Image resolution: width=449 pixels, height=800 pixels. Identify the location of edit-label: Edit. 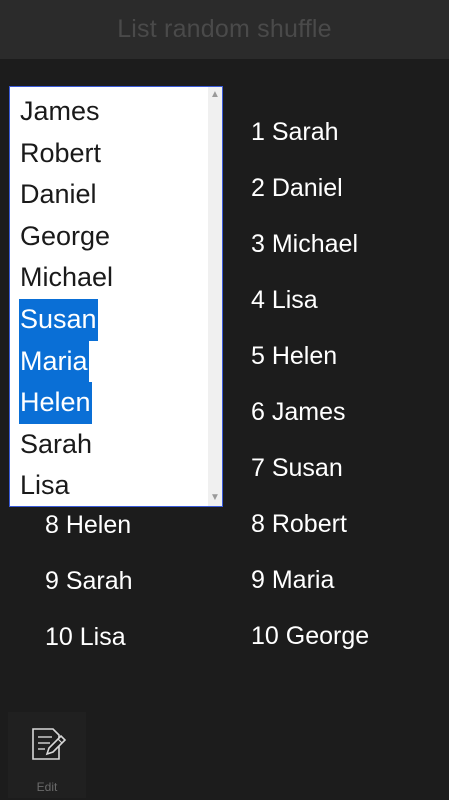
(47, 787).